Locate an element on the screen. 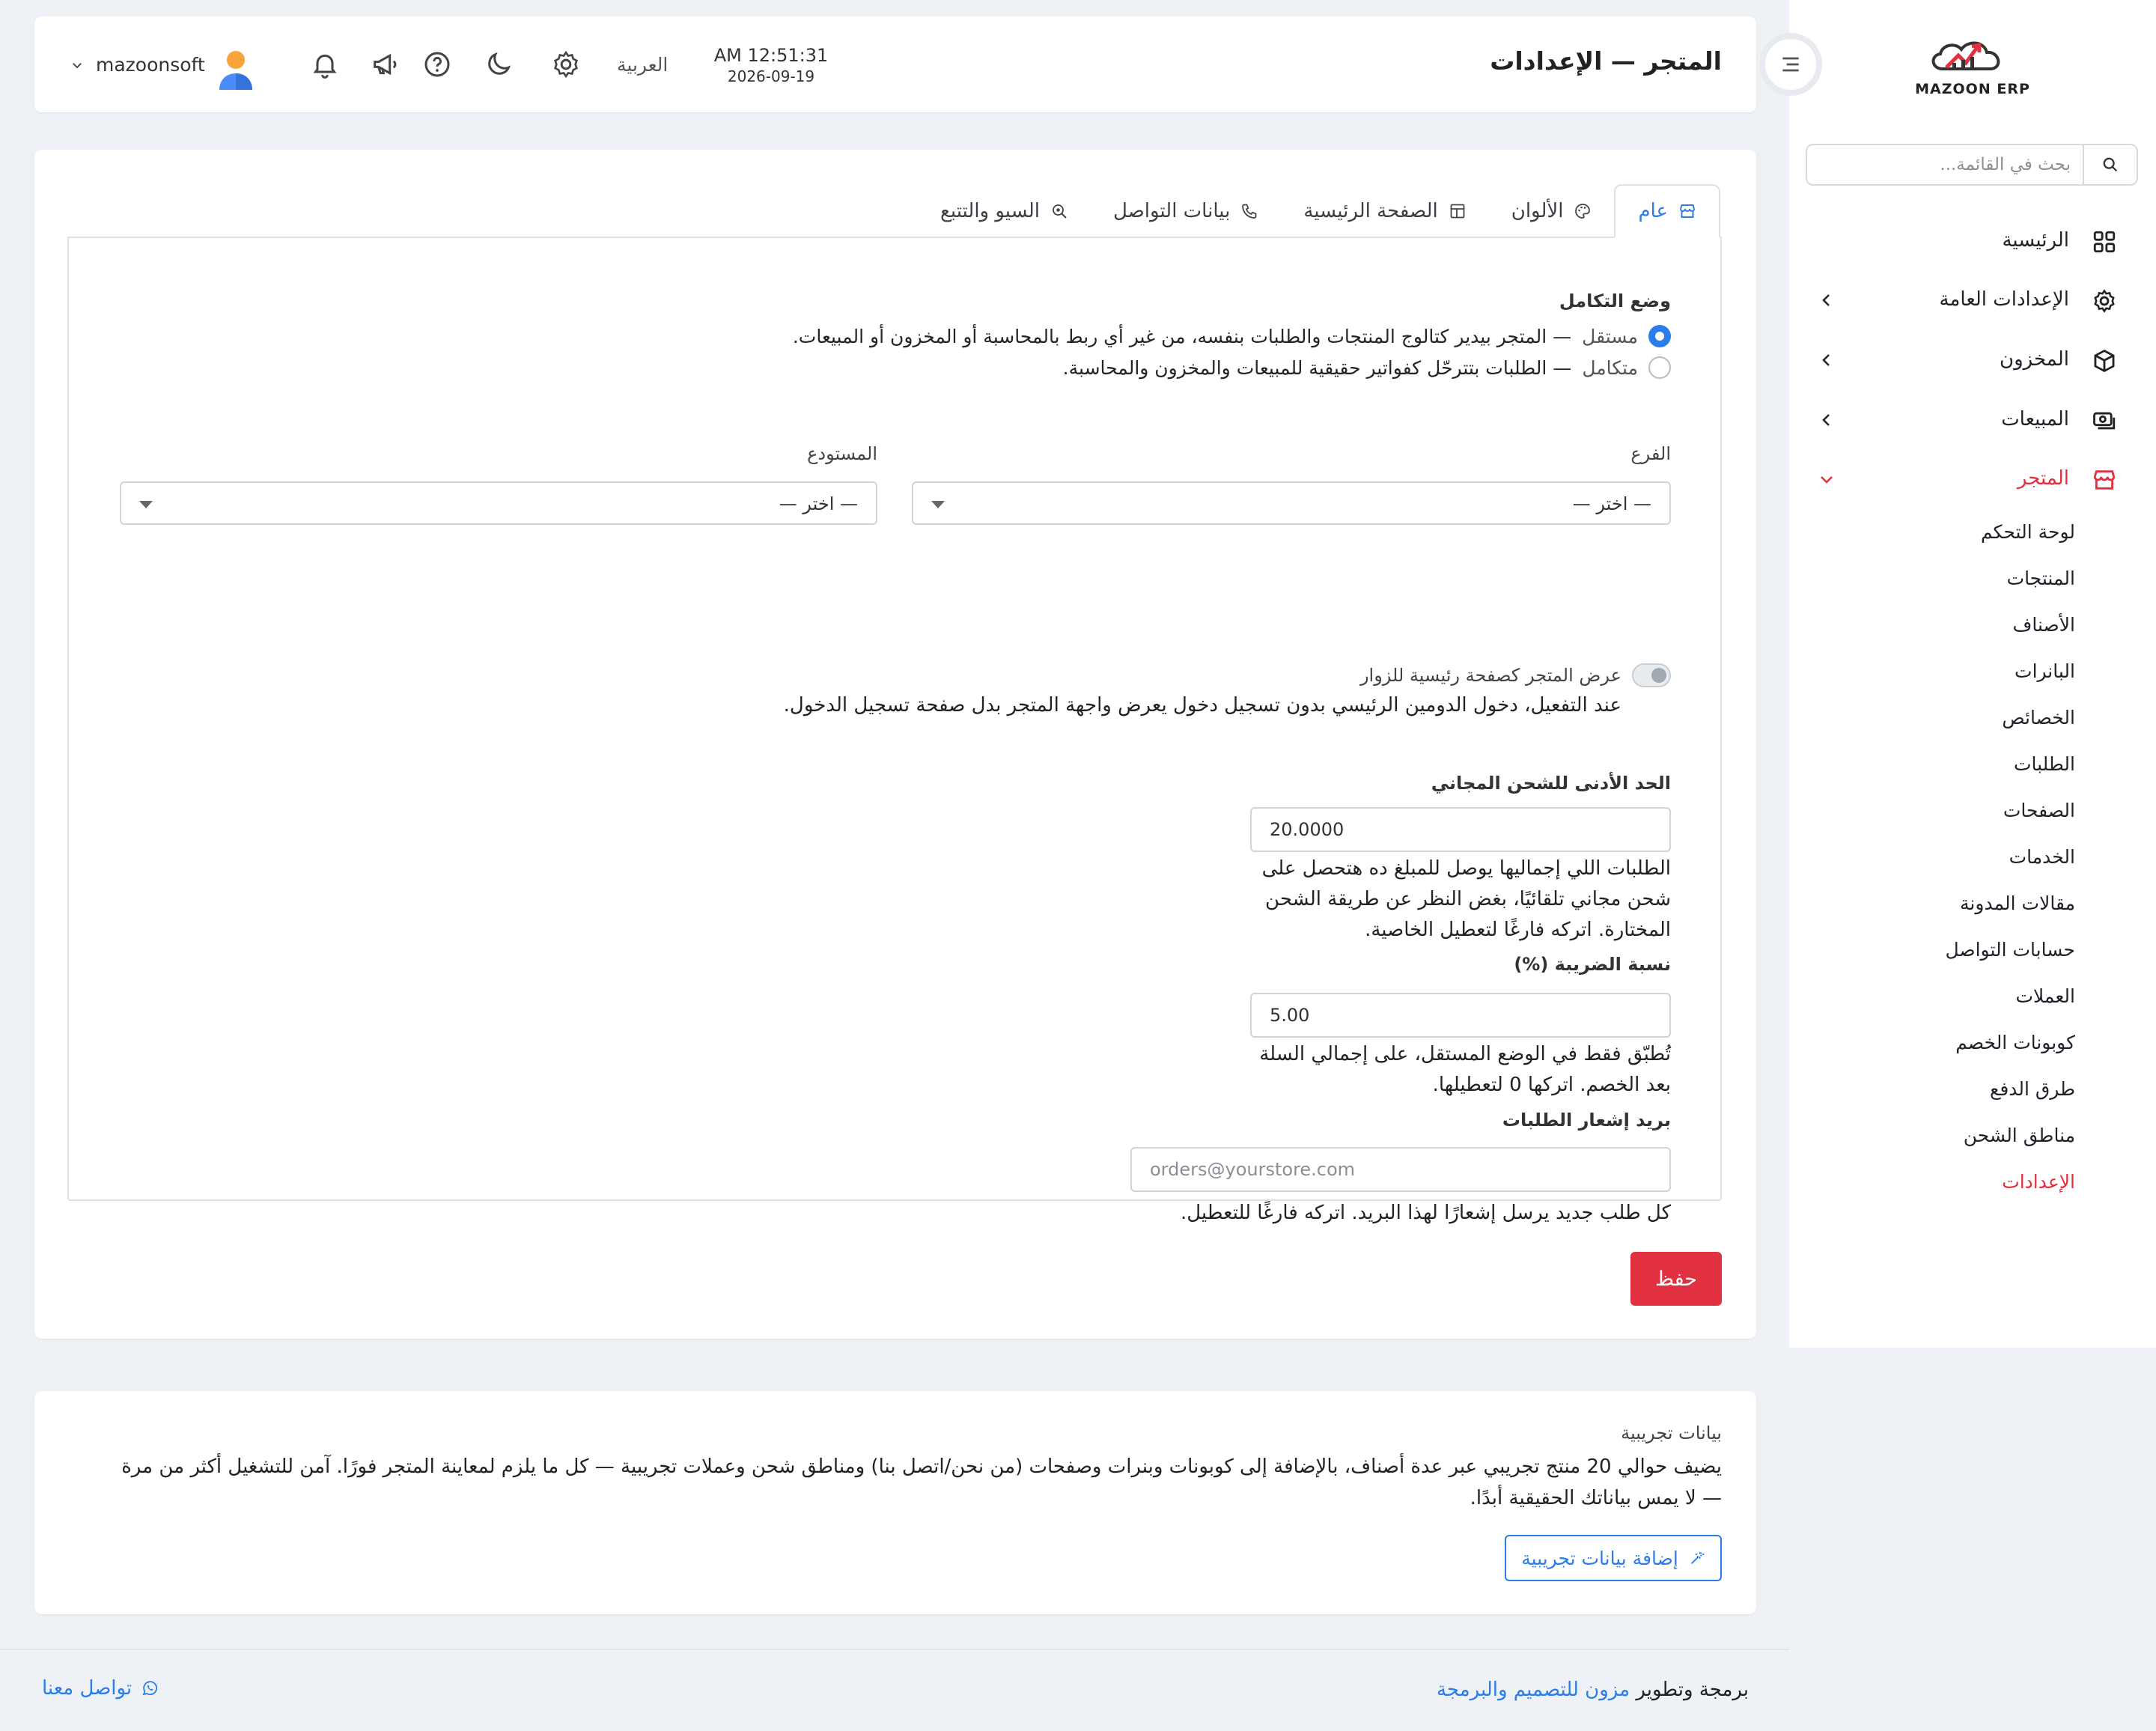 This screenshot has width=2156, height=1731. layout-icon is located at coordinates (1457, 211).